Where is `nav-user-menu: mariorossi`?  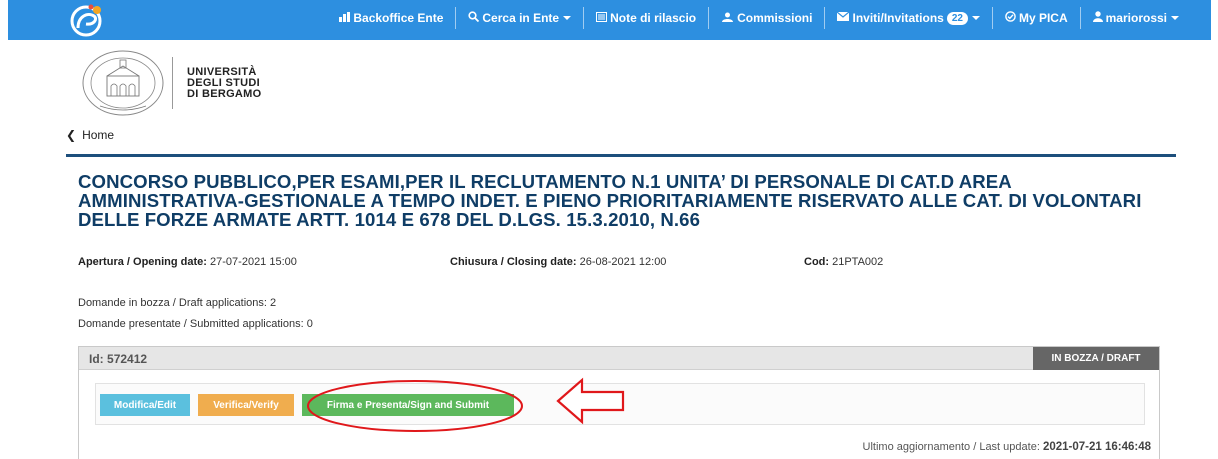
nav-user-menu: mariorossi is located at coordinates (1135, 18).